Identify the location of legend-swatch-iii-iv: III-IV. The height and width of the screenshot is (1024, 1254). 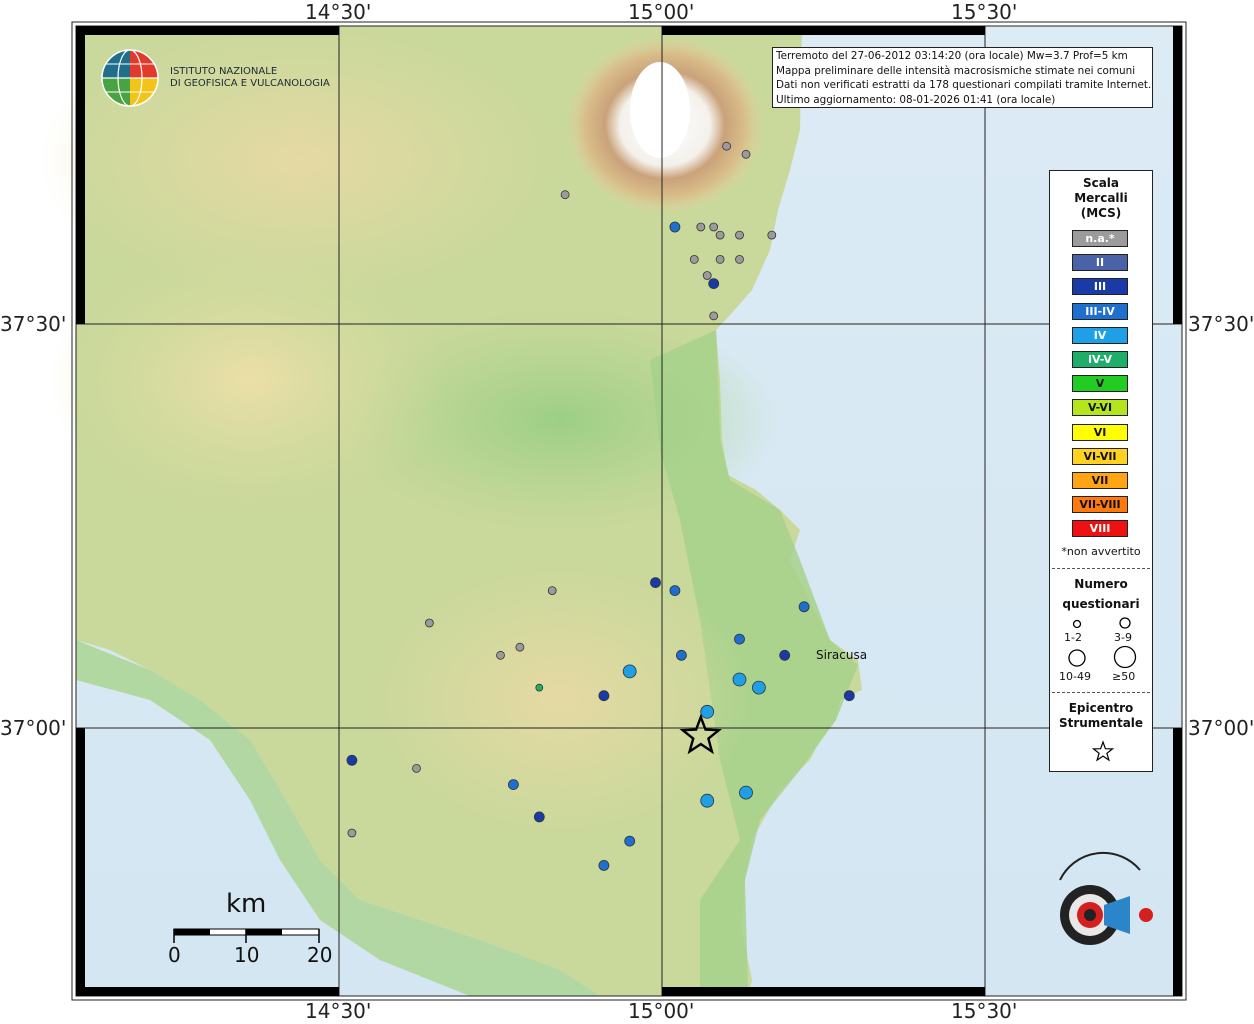
(1100, 311).